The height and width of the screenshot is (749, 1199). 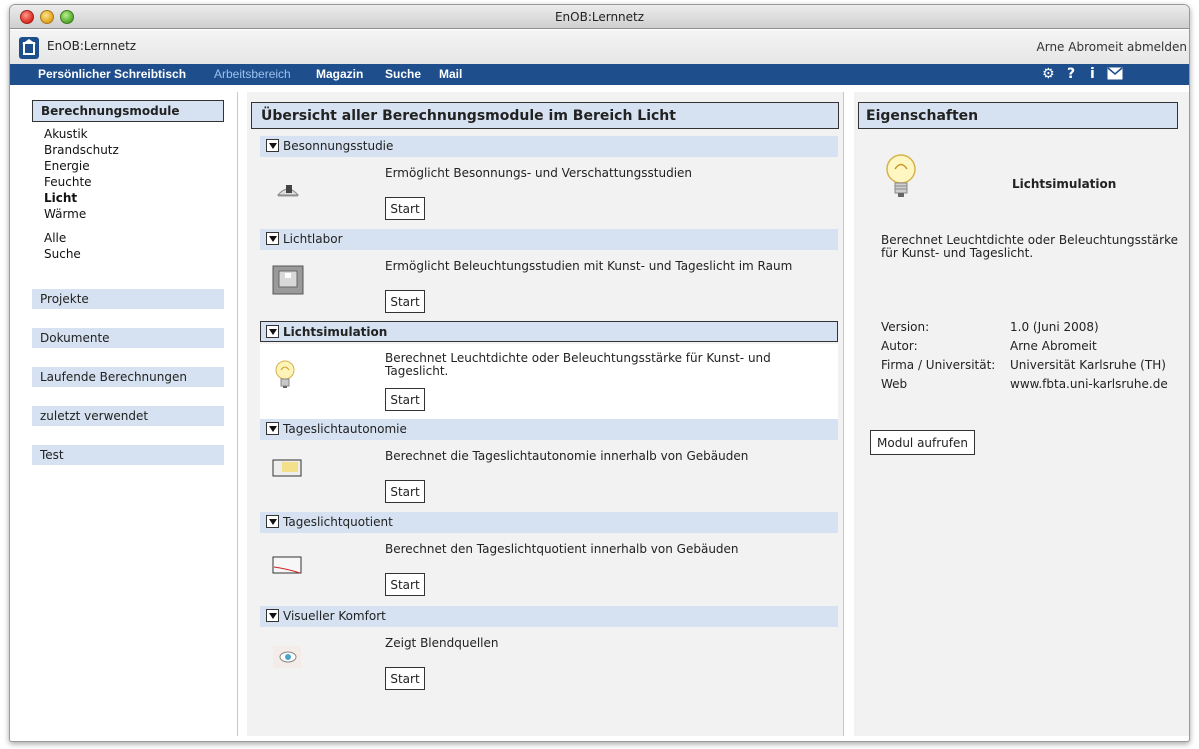 I want to click on app-header: EnOB:Lernnetz Arne Abromeit abmelden, so click(x=599, y=47).